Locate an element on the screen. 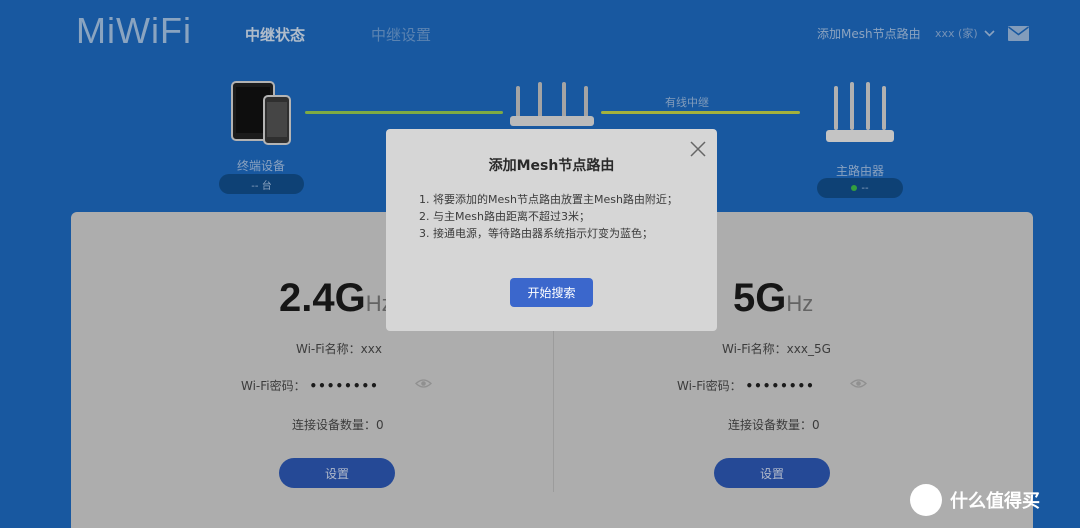 This screenshot has width=1080, height=528. watermark-text: 什么值得买 is located at coordinates (995, 501).